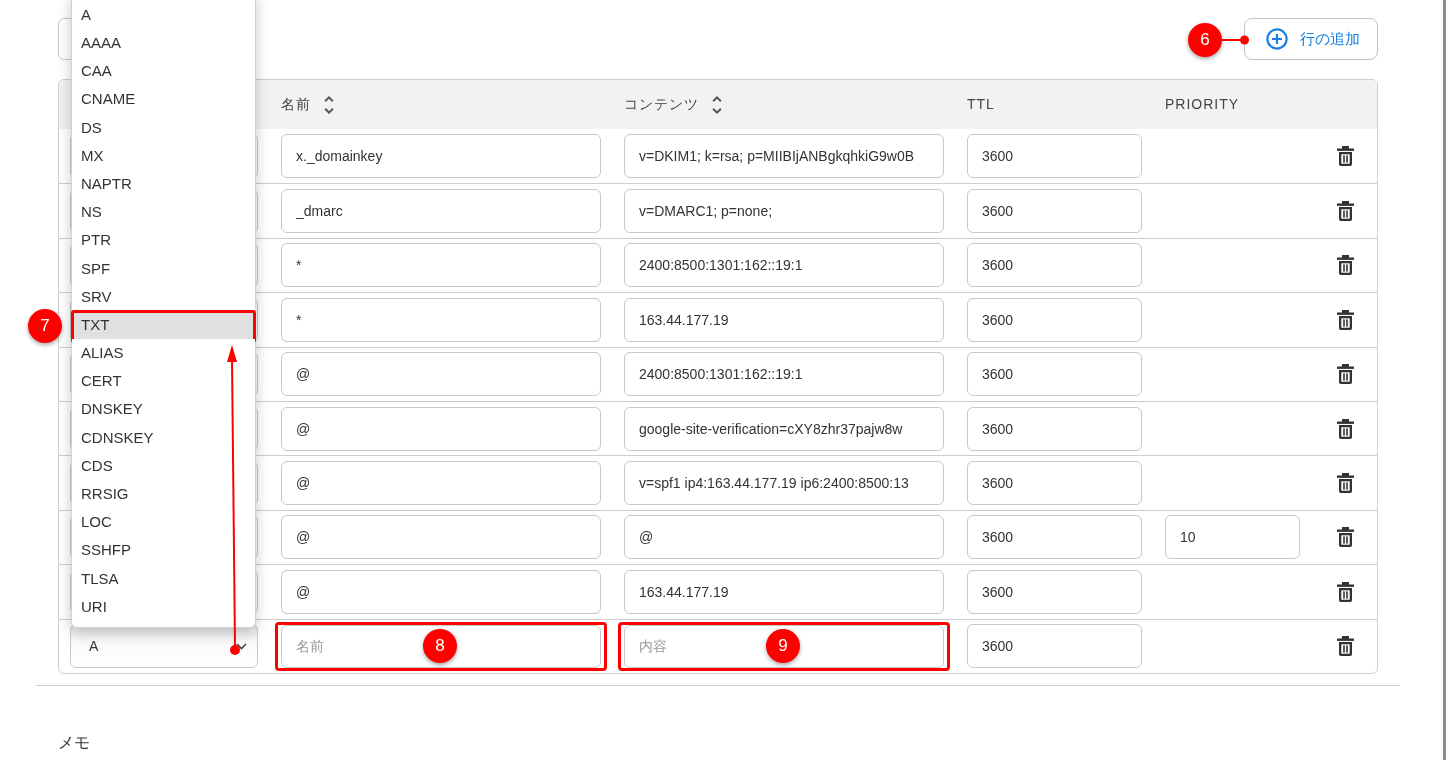  Describe the element at coordinates (163, 212) in the screenshot. I see `menu-item: NS` at that location.